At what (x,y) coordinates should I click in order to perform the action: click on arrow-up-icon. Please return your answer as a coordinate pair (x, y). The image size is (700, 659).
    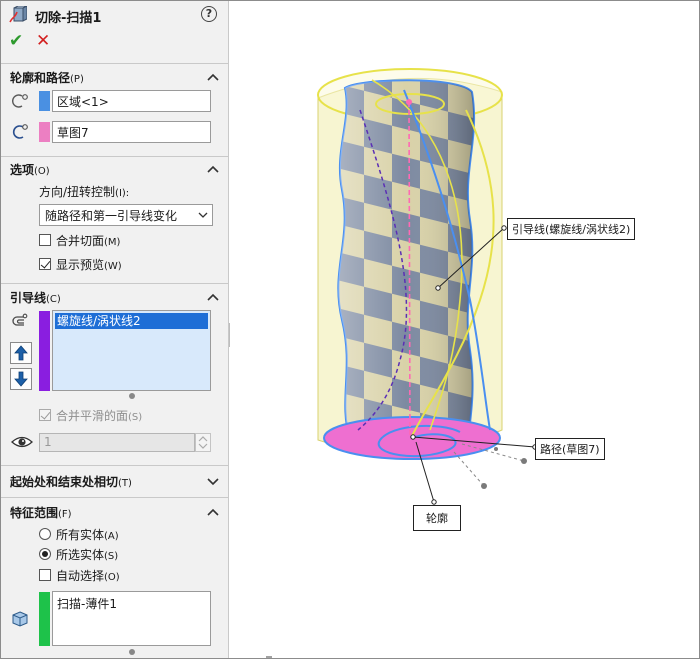
    Looking at the image, I should click on (21, 353).